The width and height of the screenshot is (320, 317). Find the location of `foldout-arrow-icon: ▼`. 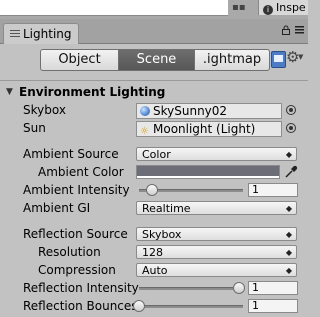

foldout-arrow-icon: ▼ is located at coordinates (9, 92).